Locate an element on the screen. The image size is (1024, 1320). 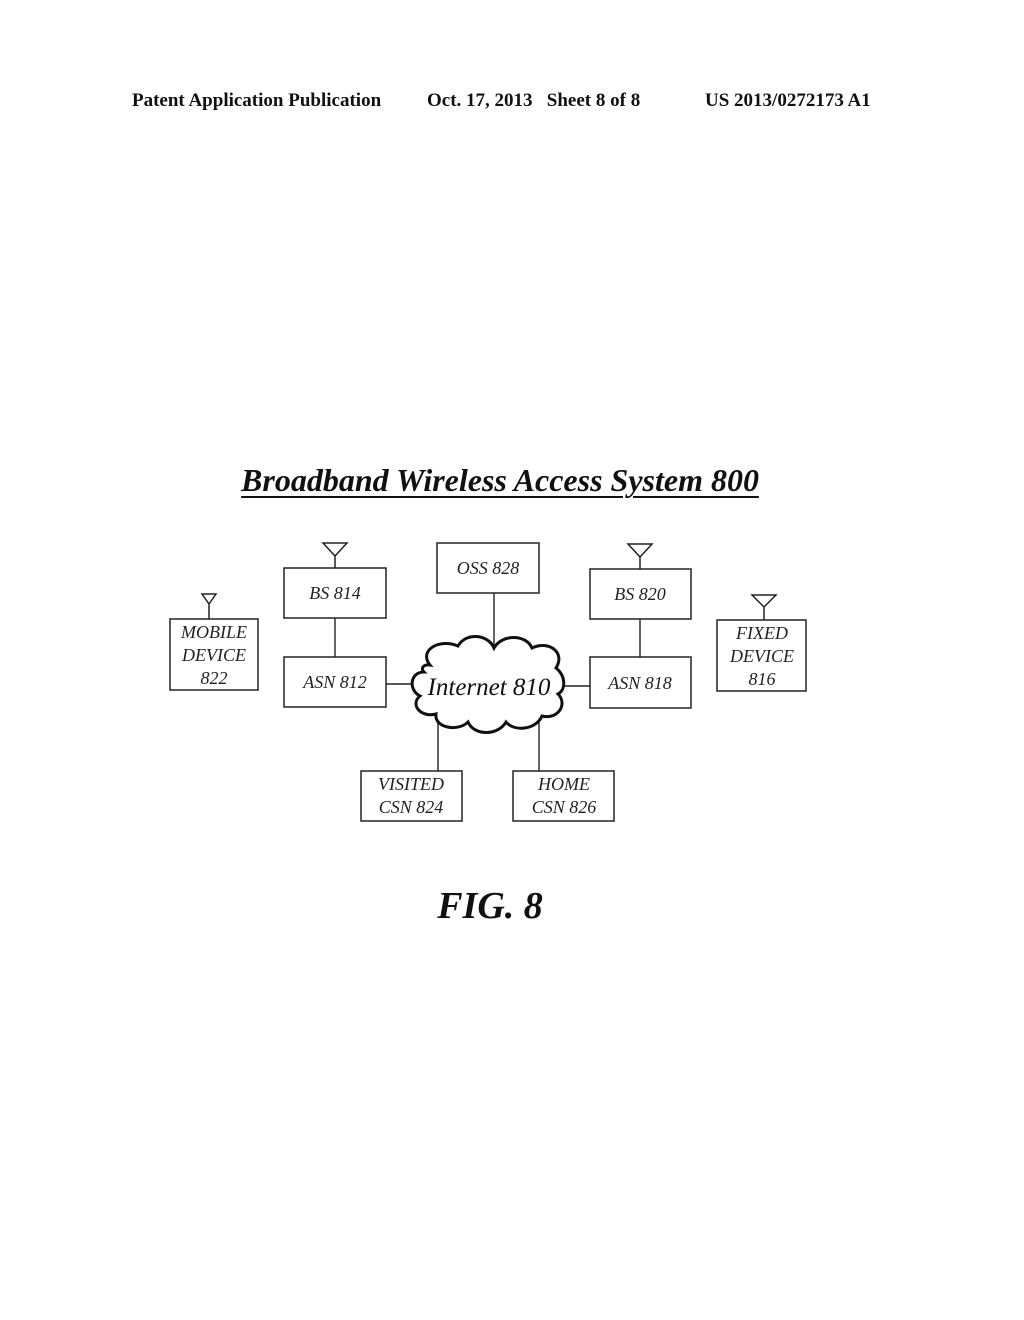
node-label: HOME is located at coordinates (563, 784).